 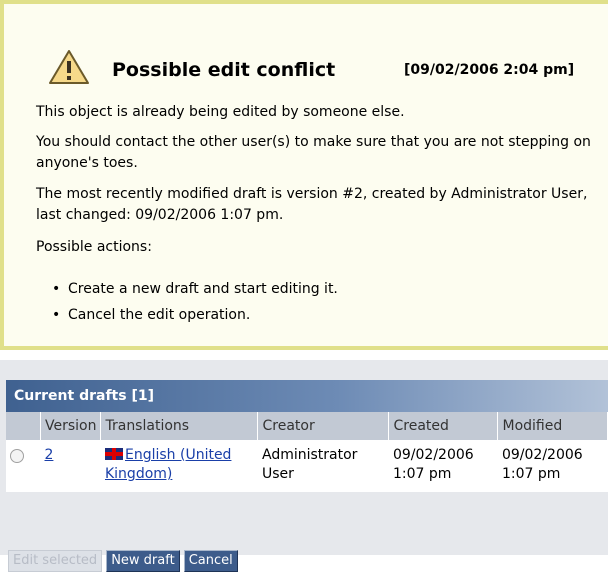 What do you see at coordinates (179, 426) in the screenshot?
I see `column-header-translations: Translations` at bounding box center [179, 426].